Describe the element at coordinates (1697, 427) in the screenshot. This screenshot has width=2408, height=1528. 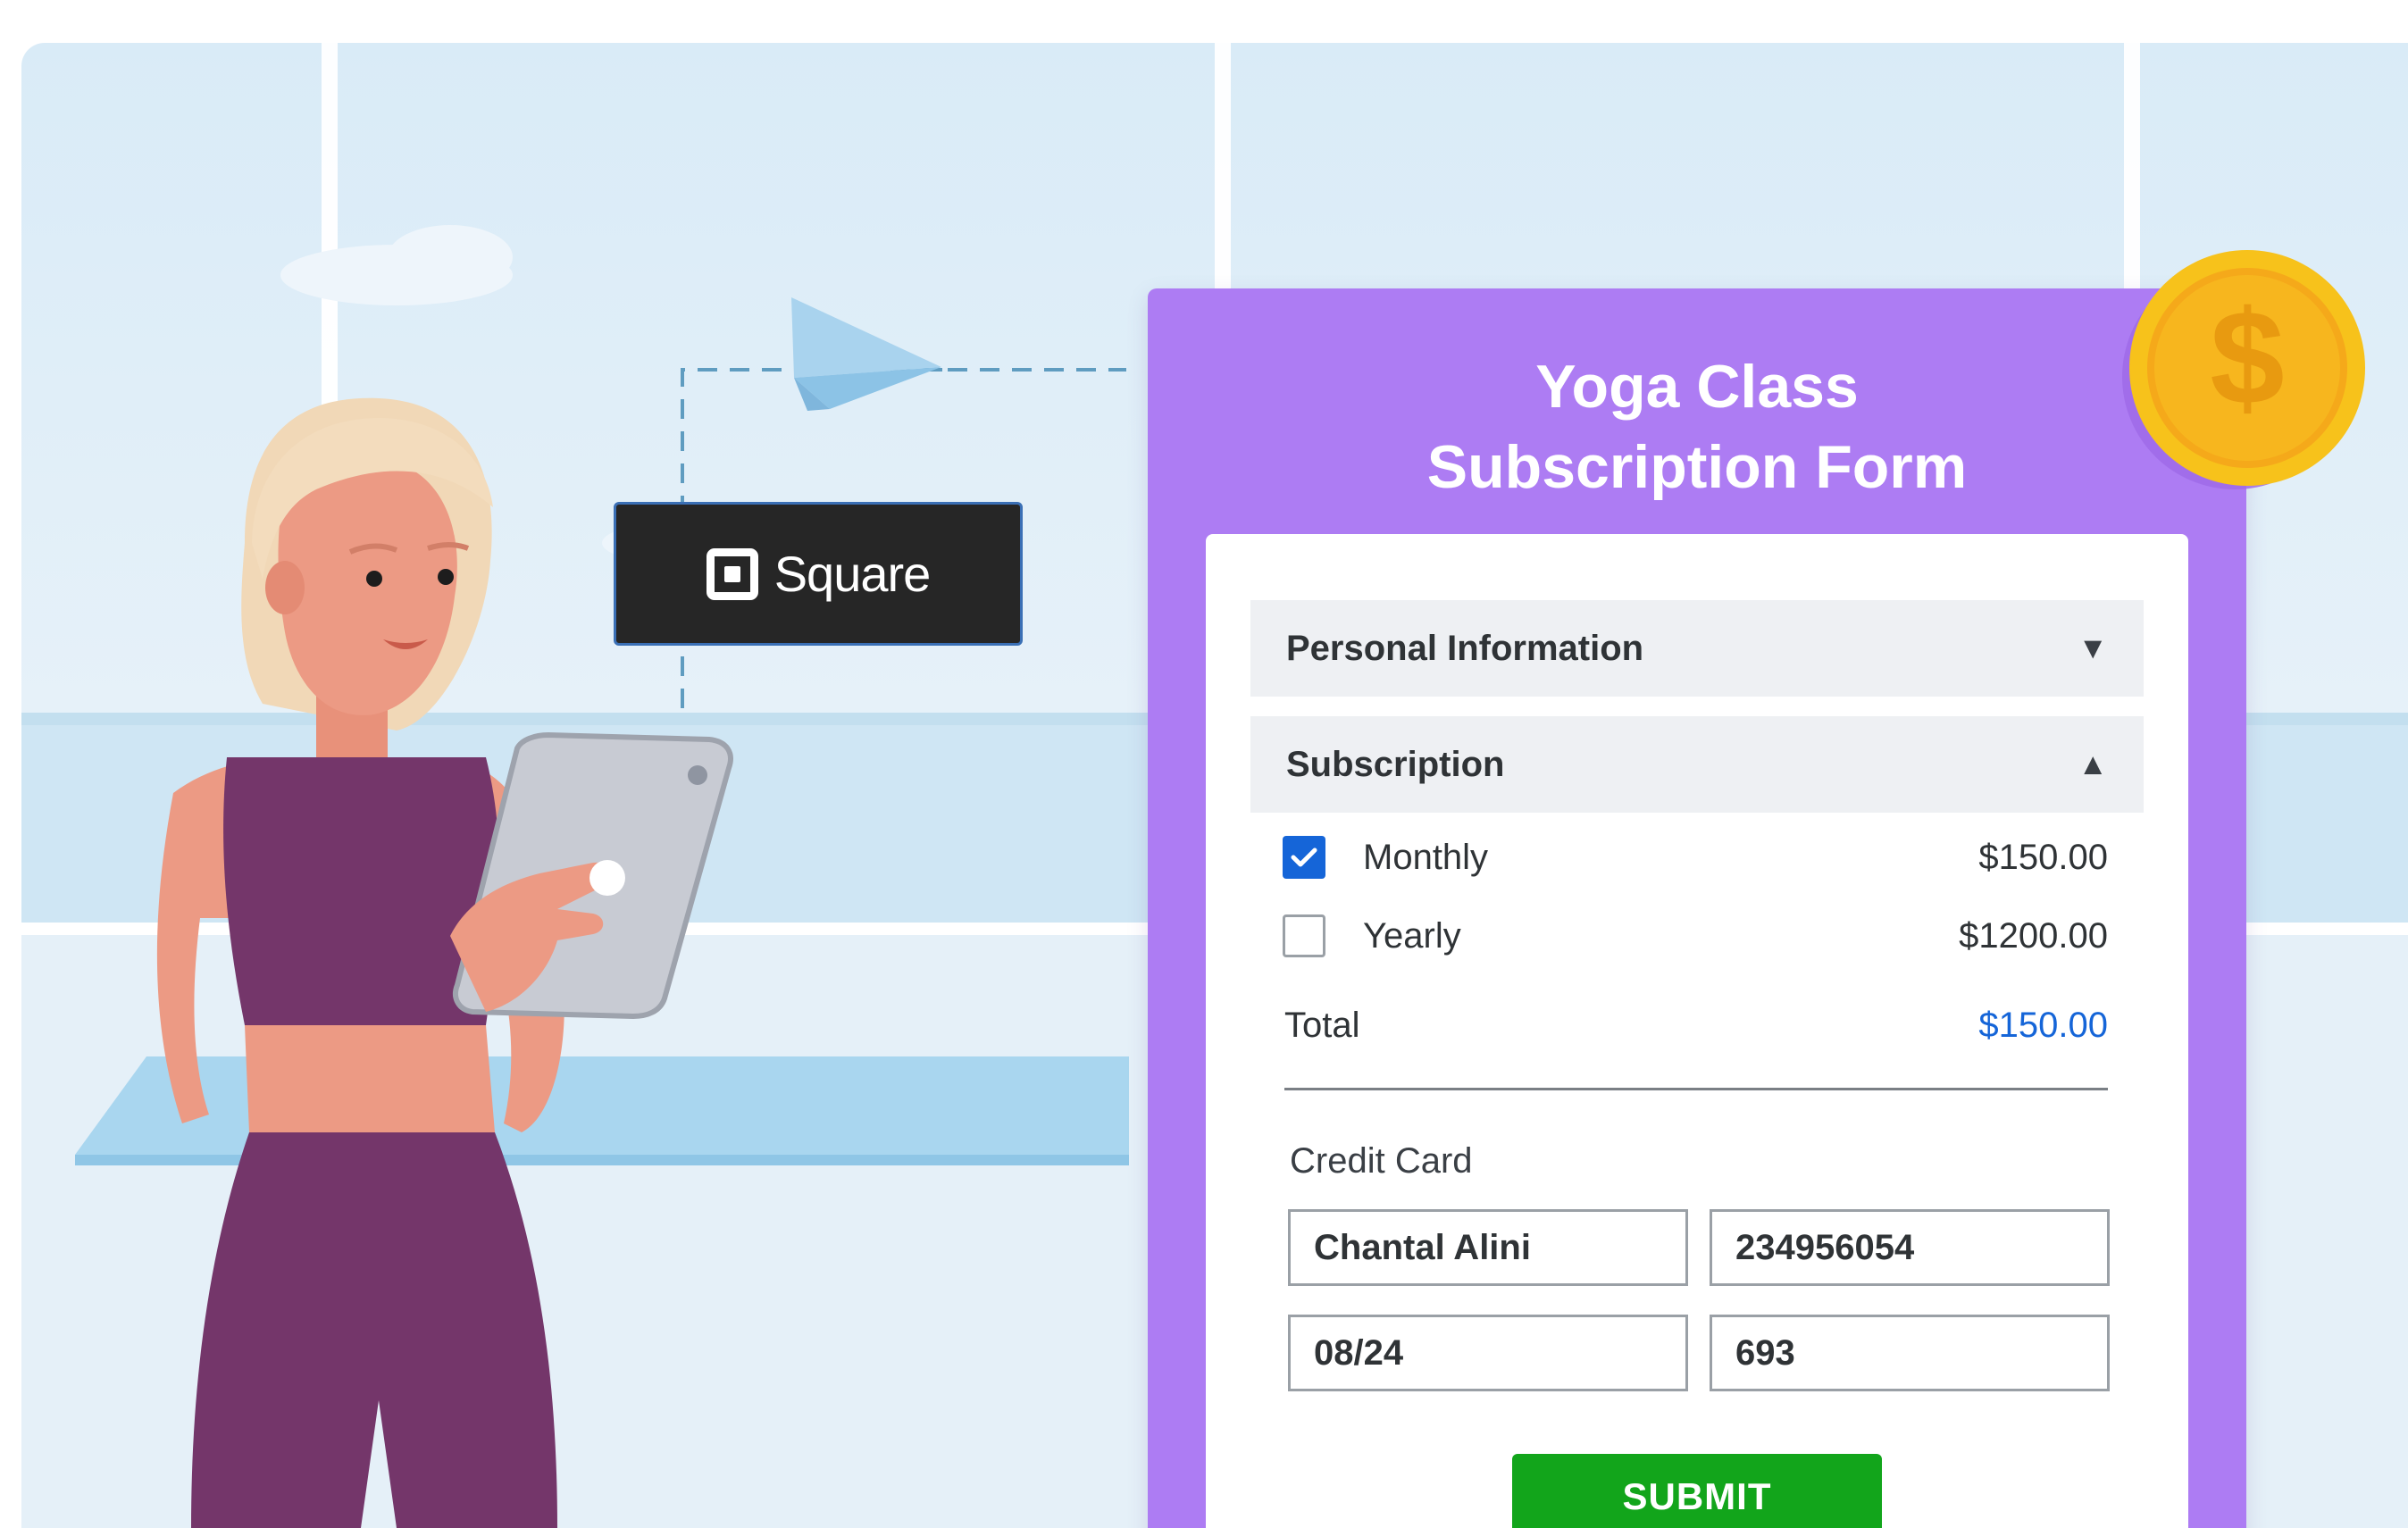
I see `form-title: Yoga Class Subscription Form` at that location.